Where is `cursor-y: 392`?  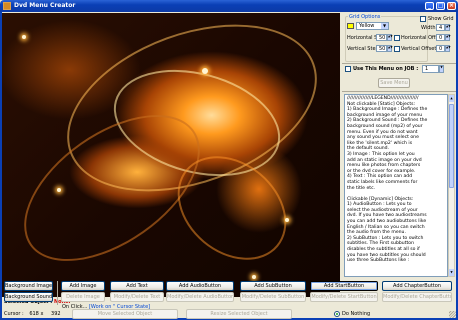
cursor-y: 392 is located at coordinates (56, 314).